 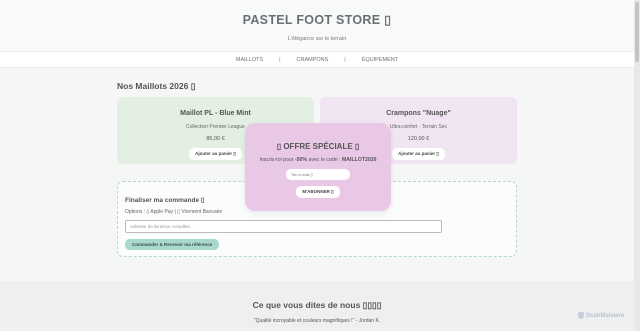 I want to click on nav-item-maillots: MAILLOTS, so click(x=249, y=60).